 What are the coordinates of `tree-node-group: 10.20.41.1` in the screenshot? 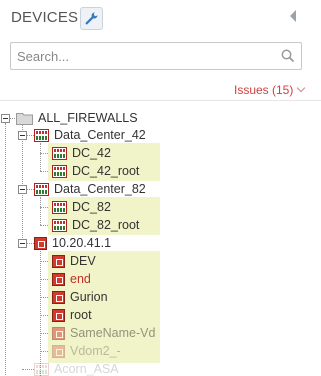 It's located at (72, 243).